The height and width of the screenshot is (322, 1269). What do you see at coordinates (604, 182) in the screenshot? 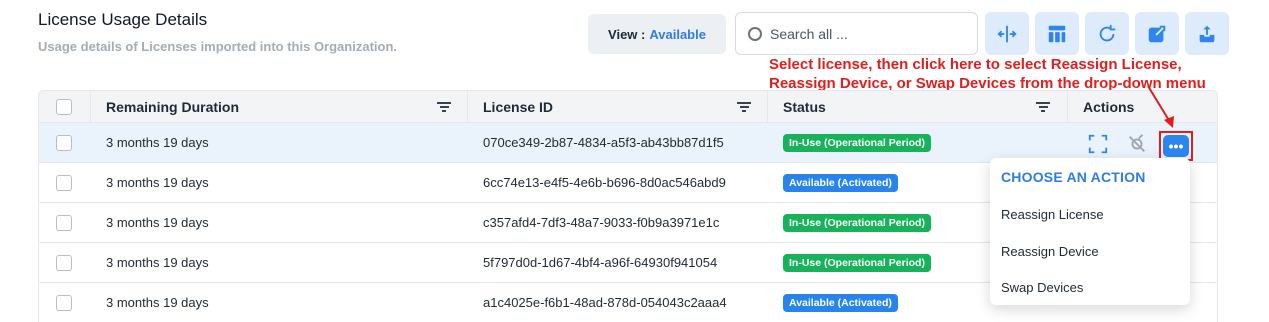
I see `license-id-cell: 6cc74e13-e4f5-4e6b-b696-8d0ac546abd9` at bounding box center [604, 182].